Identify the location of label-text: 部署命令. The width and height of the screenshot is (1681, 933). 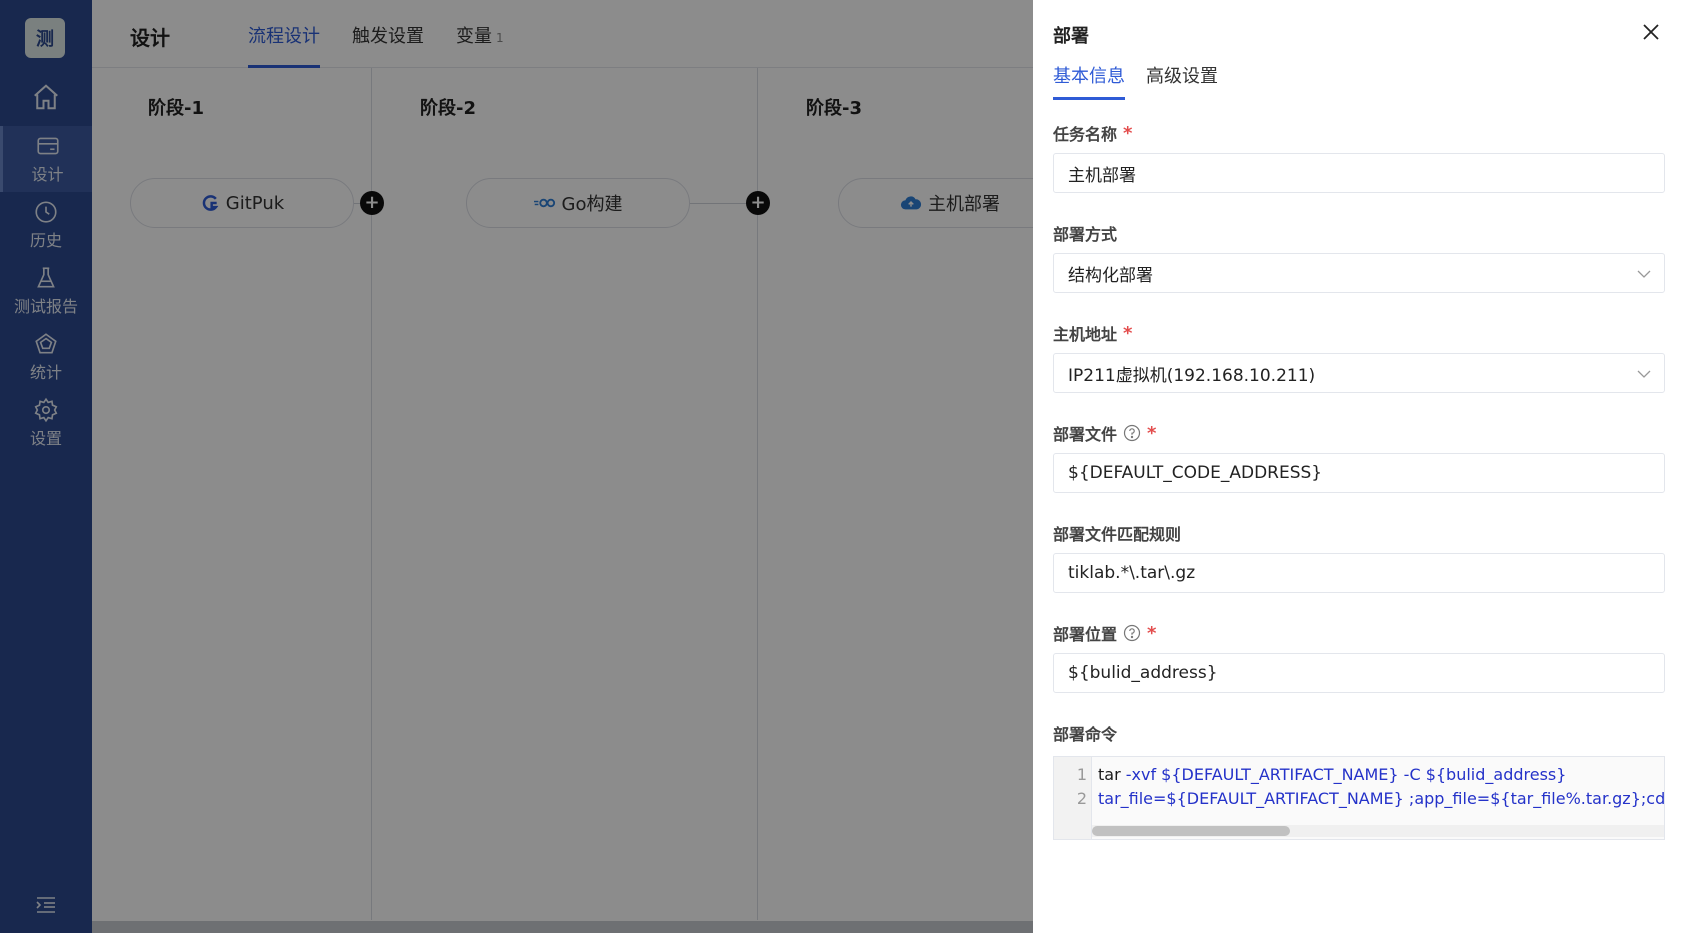
(1085, 734).